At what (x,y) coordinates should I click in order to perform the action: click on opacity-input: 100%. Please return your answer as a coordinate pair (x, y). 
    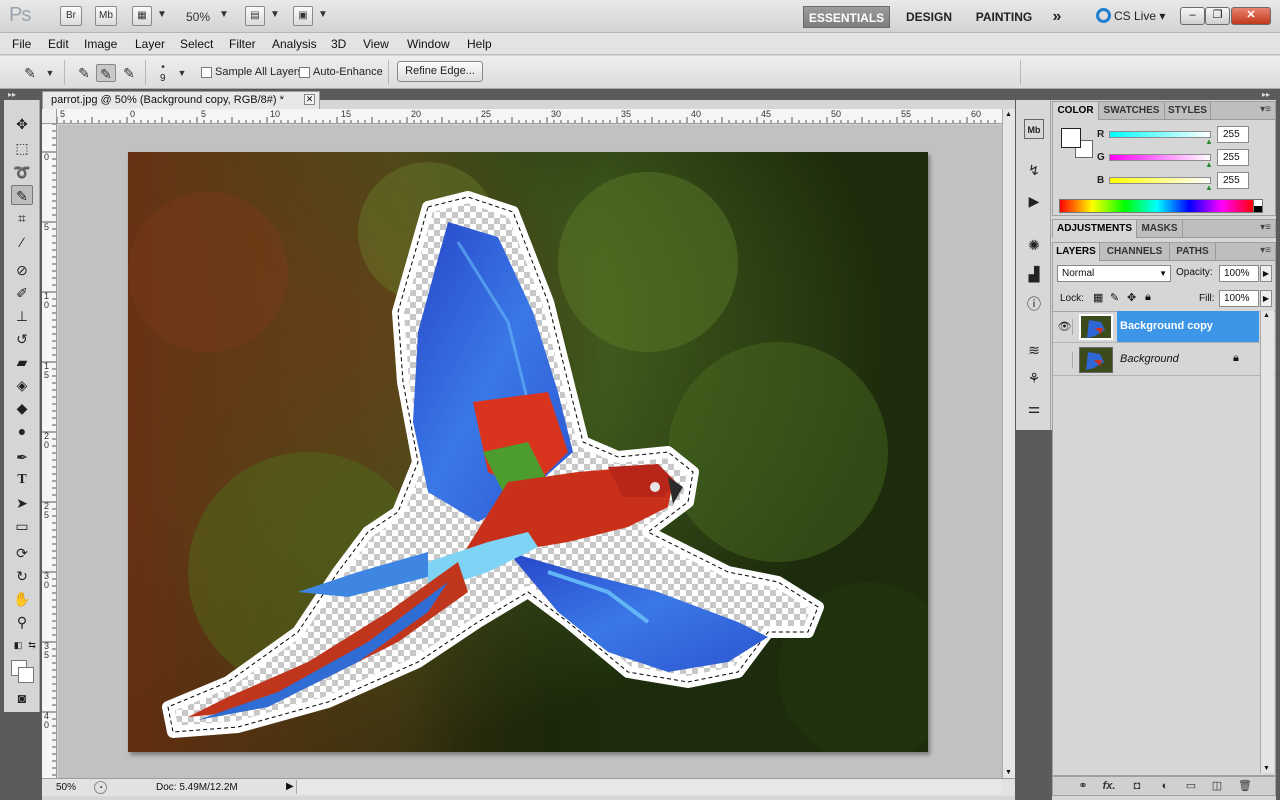
    Looking at the image, I should click on (1239, 273).